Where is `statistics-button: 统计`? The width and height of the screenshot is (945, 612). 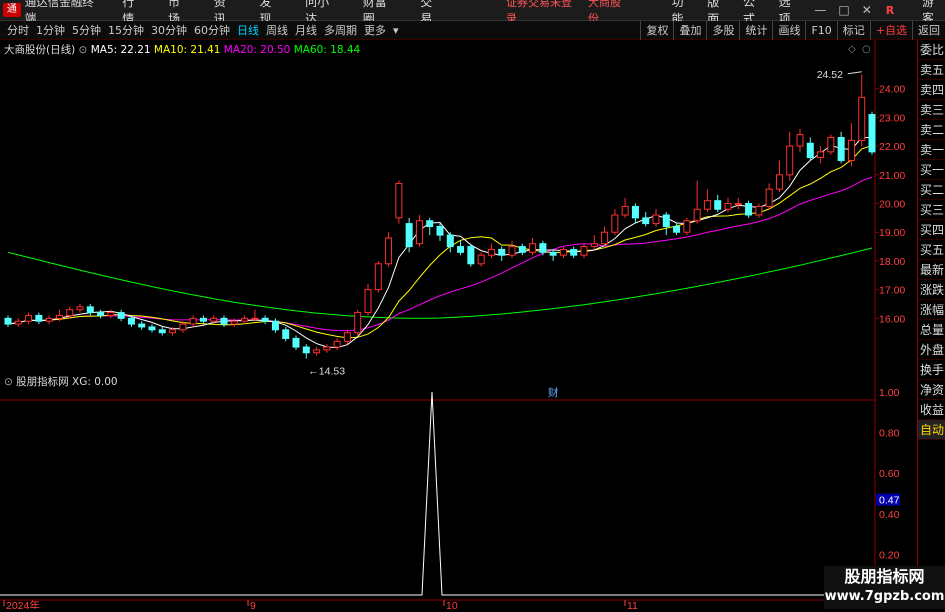
statistics-button: 统计 is located at coordinates (755, 30).